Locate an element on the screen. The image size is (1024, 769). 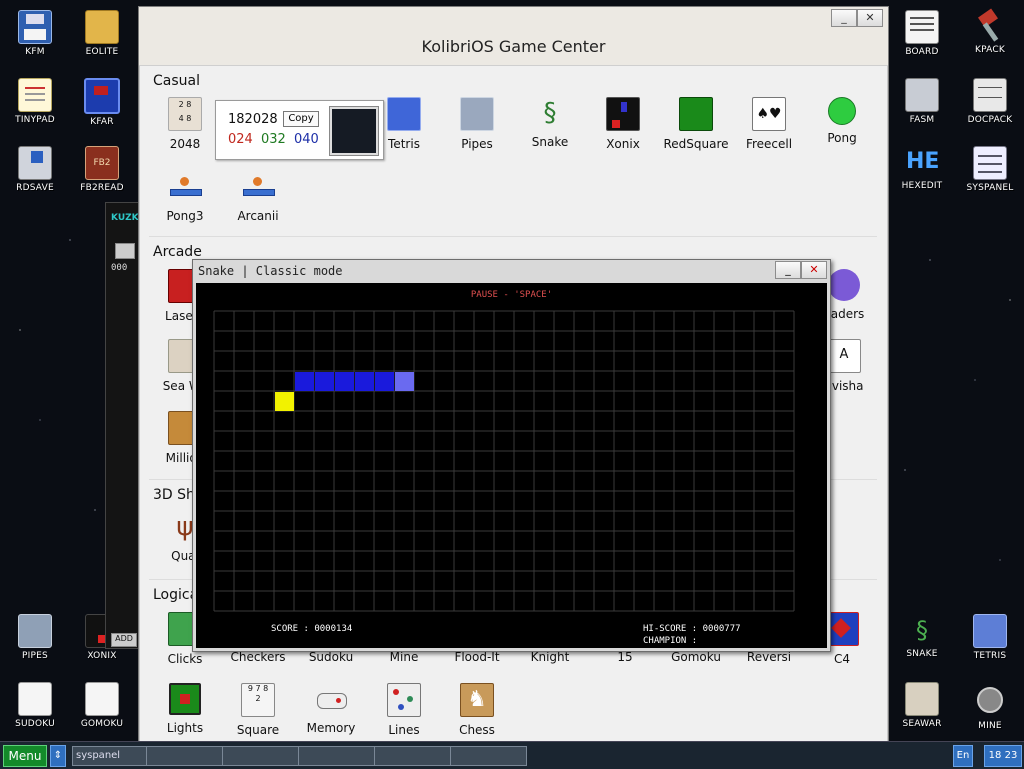
red-value: 024 is located at coordinates (240, 139).